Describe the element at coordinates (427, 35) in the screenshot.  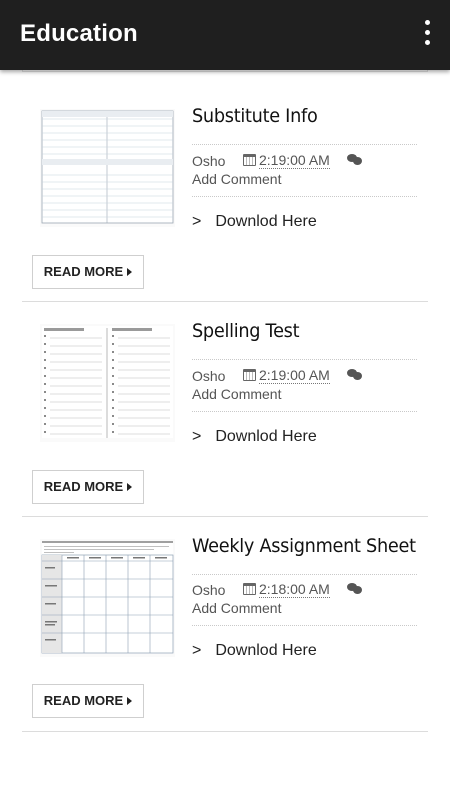
I see `more-vert-icon` at that location.